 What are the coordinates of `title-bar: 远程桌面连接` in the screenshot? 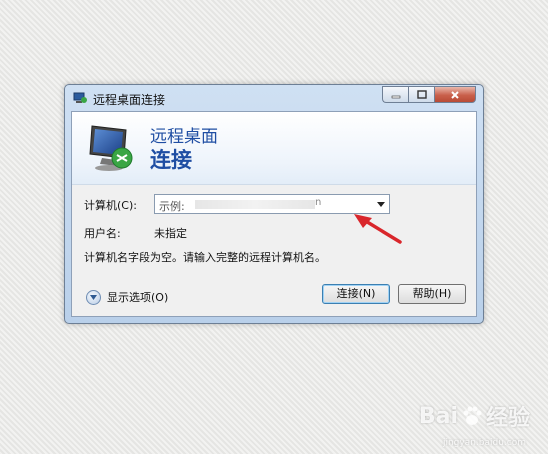 It's located at (274, 98).